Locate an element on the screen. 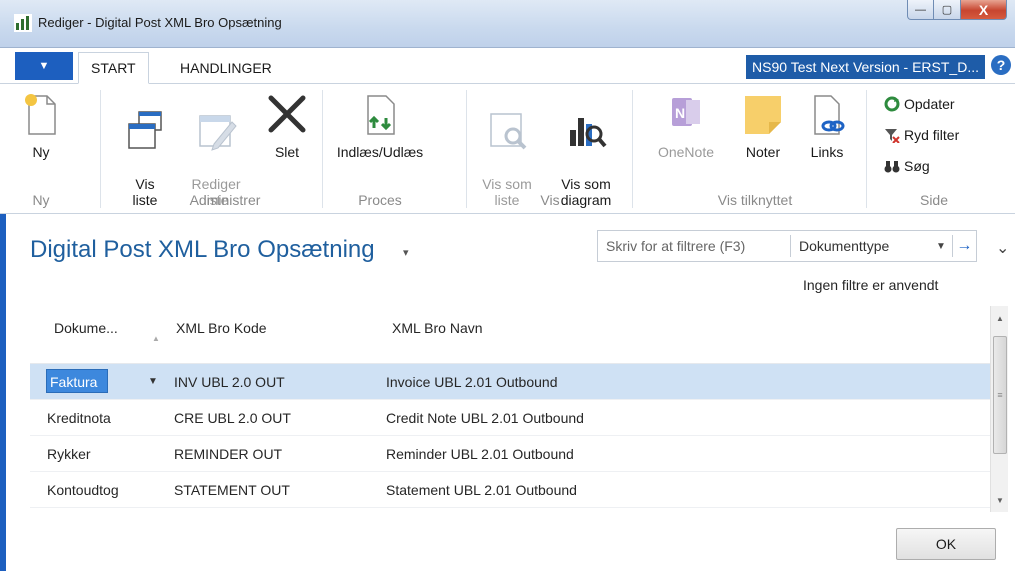 The width and height of the screenshot is (1015, 571). delete-button: Slet is located at coordinates (287, 126).